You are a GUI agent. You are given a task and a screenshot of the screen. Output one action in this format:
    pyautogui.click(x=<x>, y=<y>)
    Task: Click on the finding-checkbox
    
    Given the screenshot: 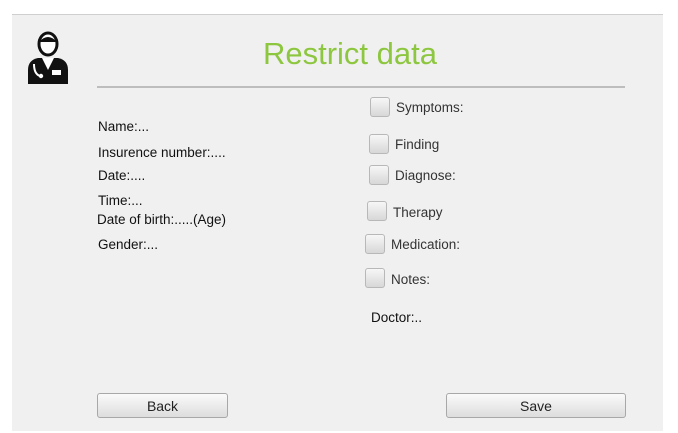 What is the action you would take?
    pyautogui.click(x=379, y=144)
    